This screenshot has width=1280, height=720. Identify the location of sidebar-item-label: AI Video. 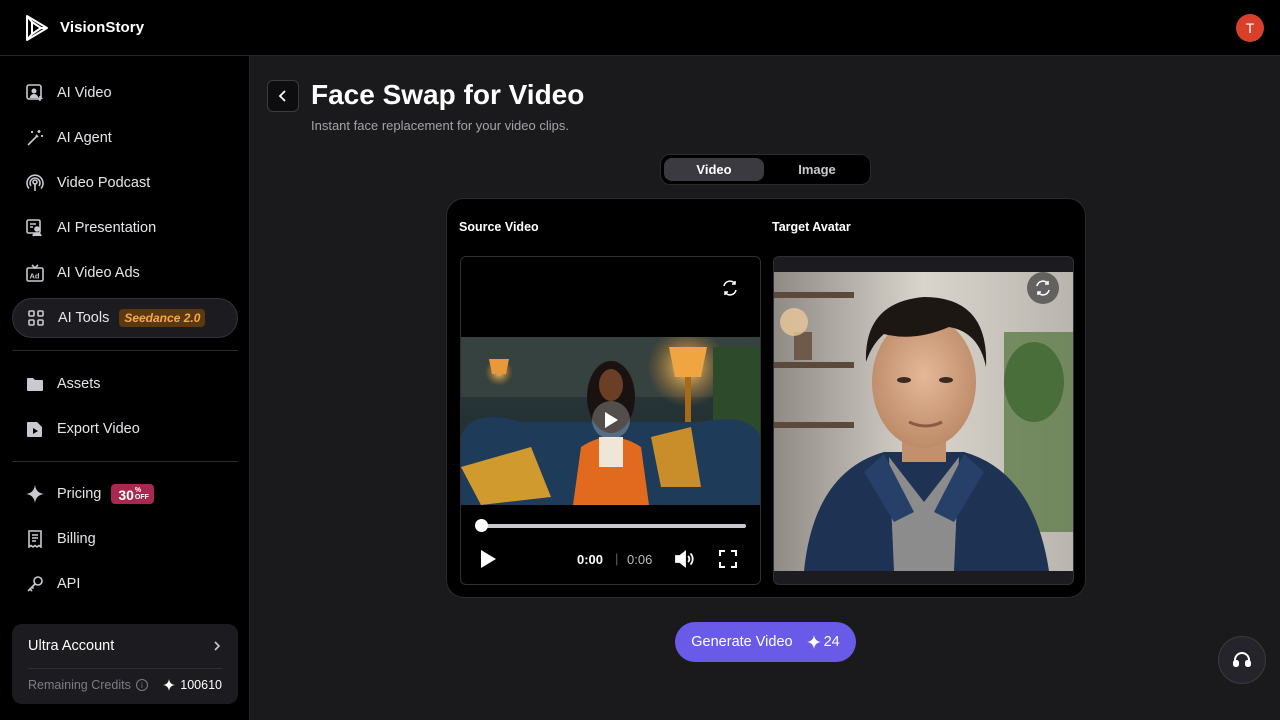
(84, 93).